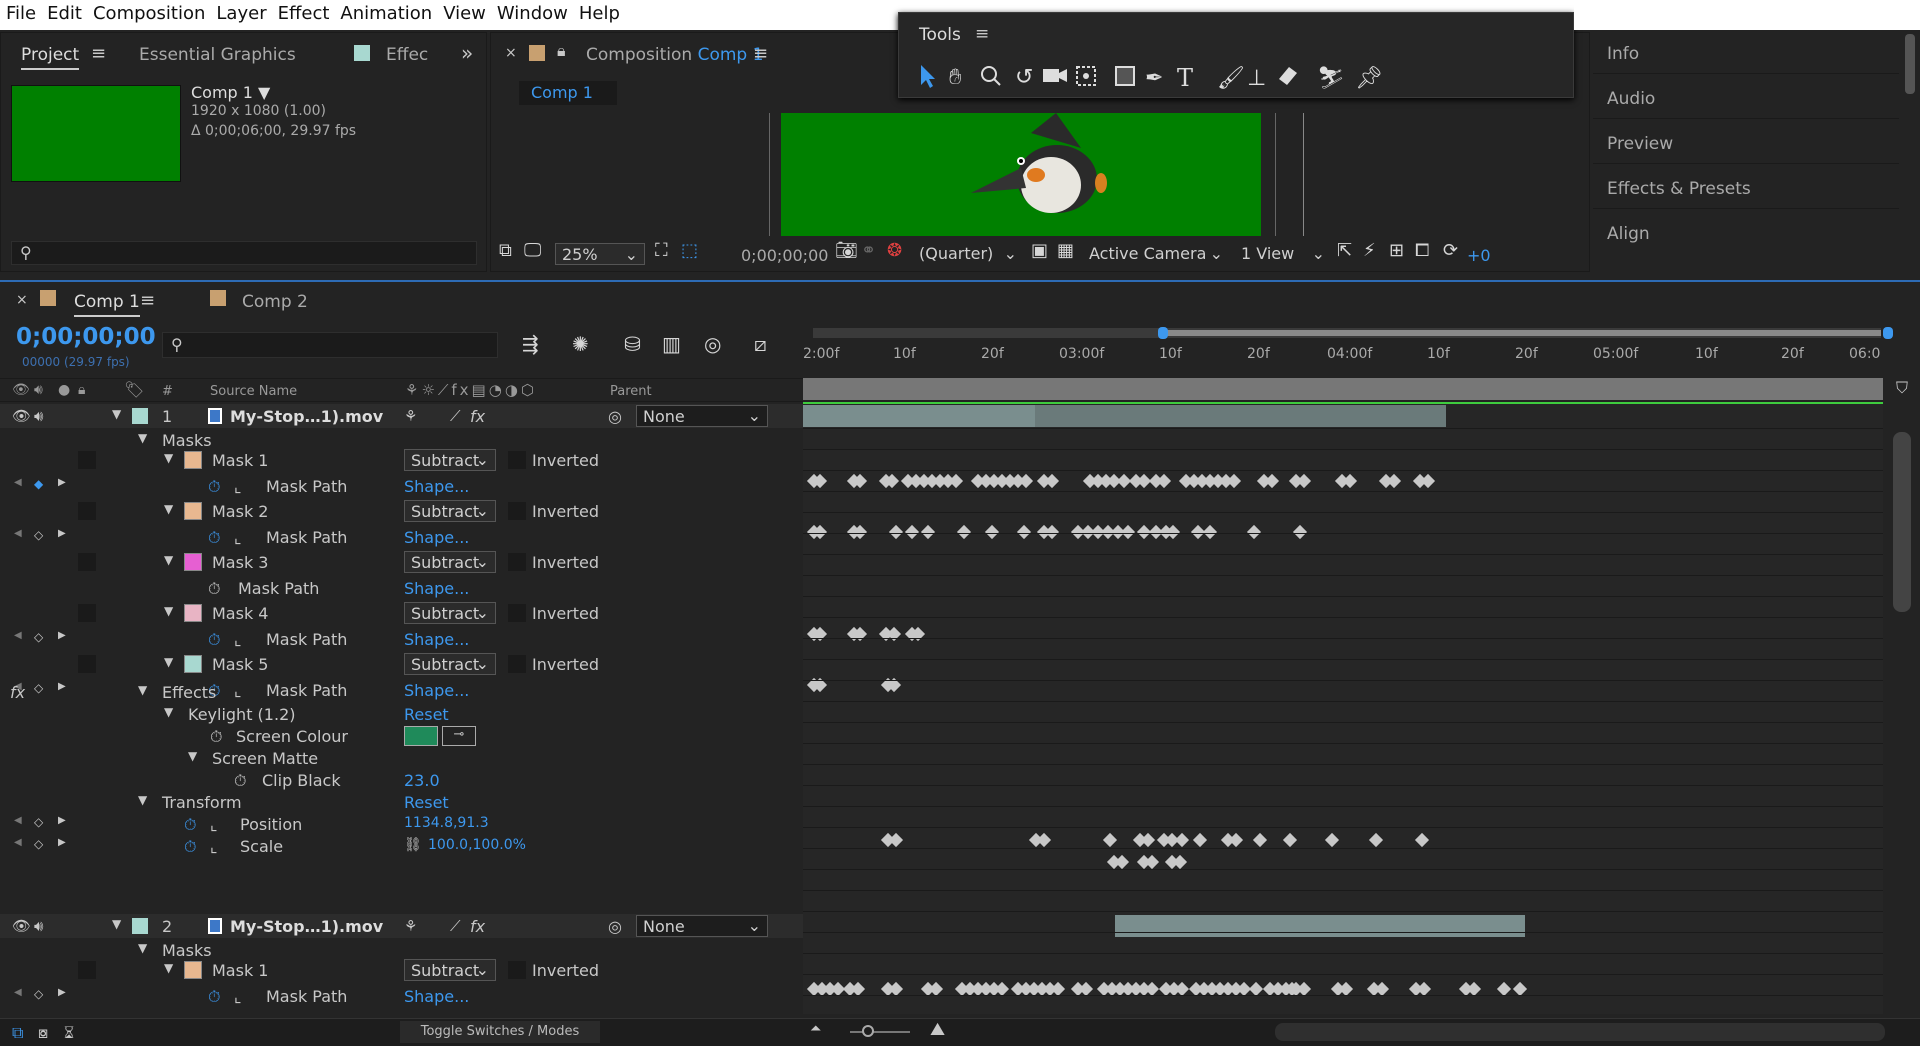 This screenshot has width=1920, height=1046. I want to click on scale-row: ◀ ◇ ▶ ⏱︎ ⌞ Scale ⛓︎ 100.0,100.0%, so click(401, 846).